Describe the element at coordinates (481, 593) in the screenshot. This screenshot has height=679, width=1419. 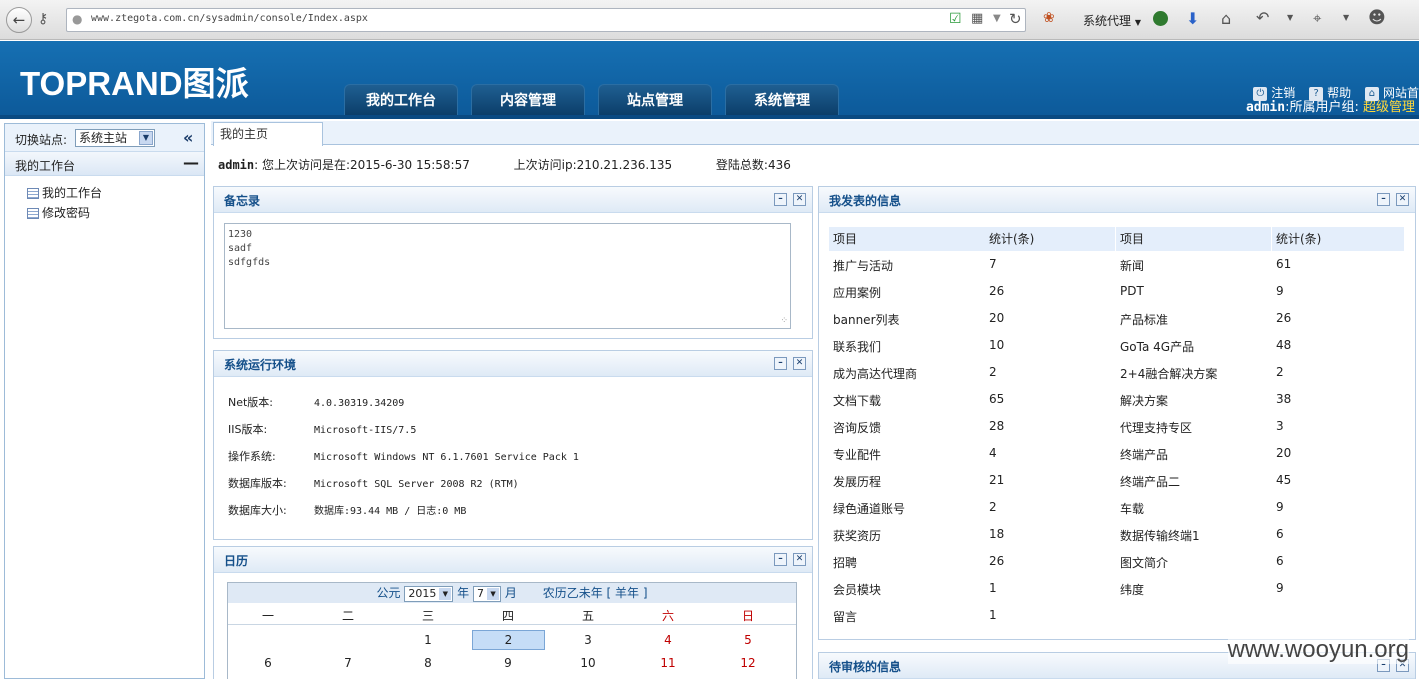
I see `month-value: 7` at that location.